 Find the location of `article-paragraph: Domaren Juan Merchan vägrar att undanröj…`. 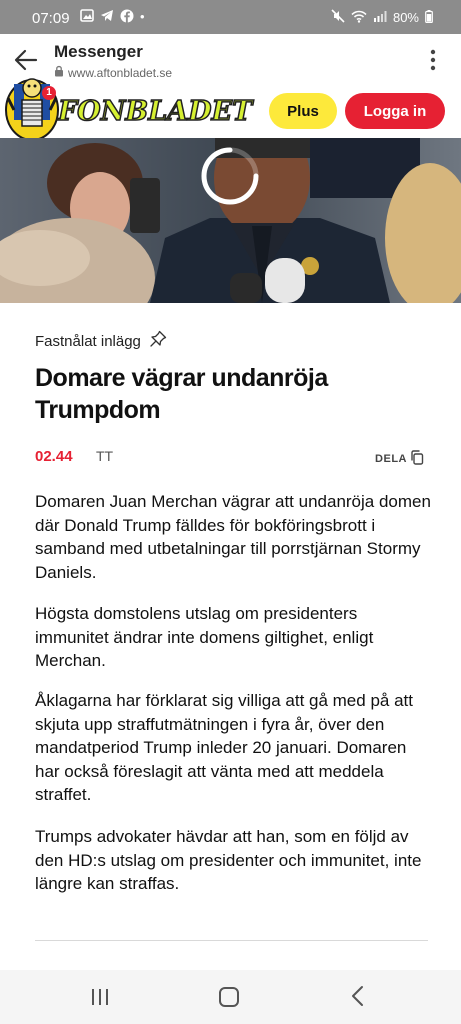

article-paragraph: Domaren Juan Merchan vägrar att undanröj… is located at coordinates (233, 537).